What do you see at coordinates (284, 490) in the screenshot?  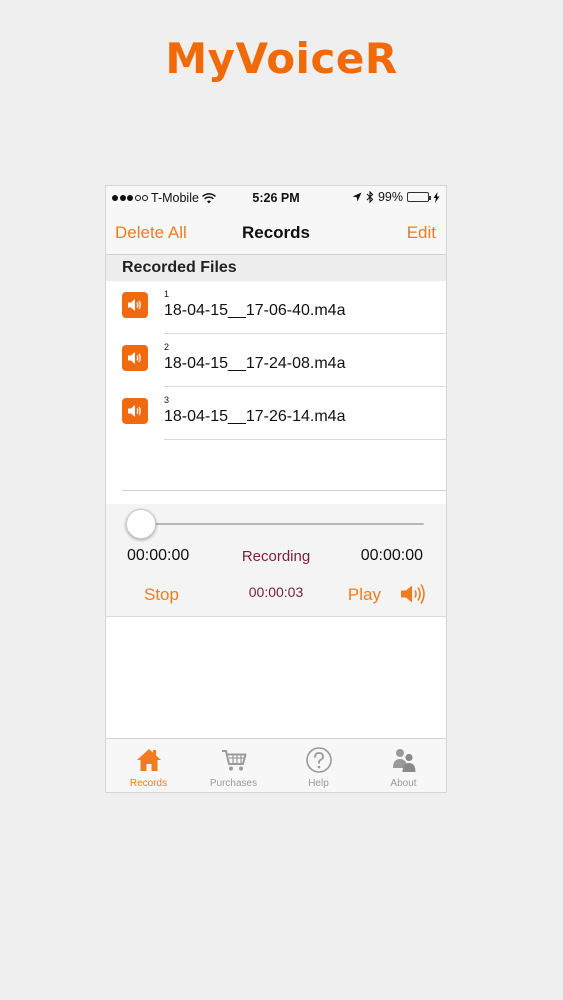 I see `list-bottom-divider` at bounding box center [284, 490].